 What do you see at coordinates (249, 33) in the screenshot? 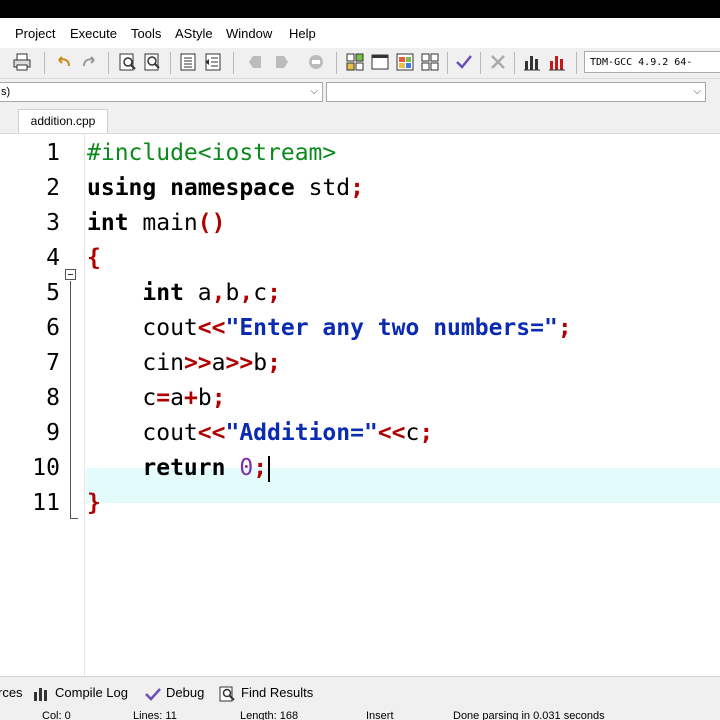
I see `menu-window: Window` at bounding box center [249, 33].